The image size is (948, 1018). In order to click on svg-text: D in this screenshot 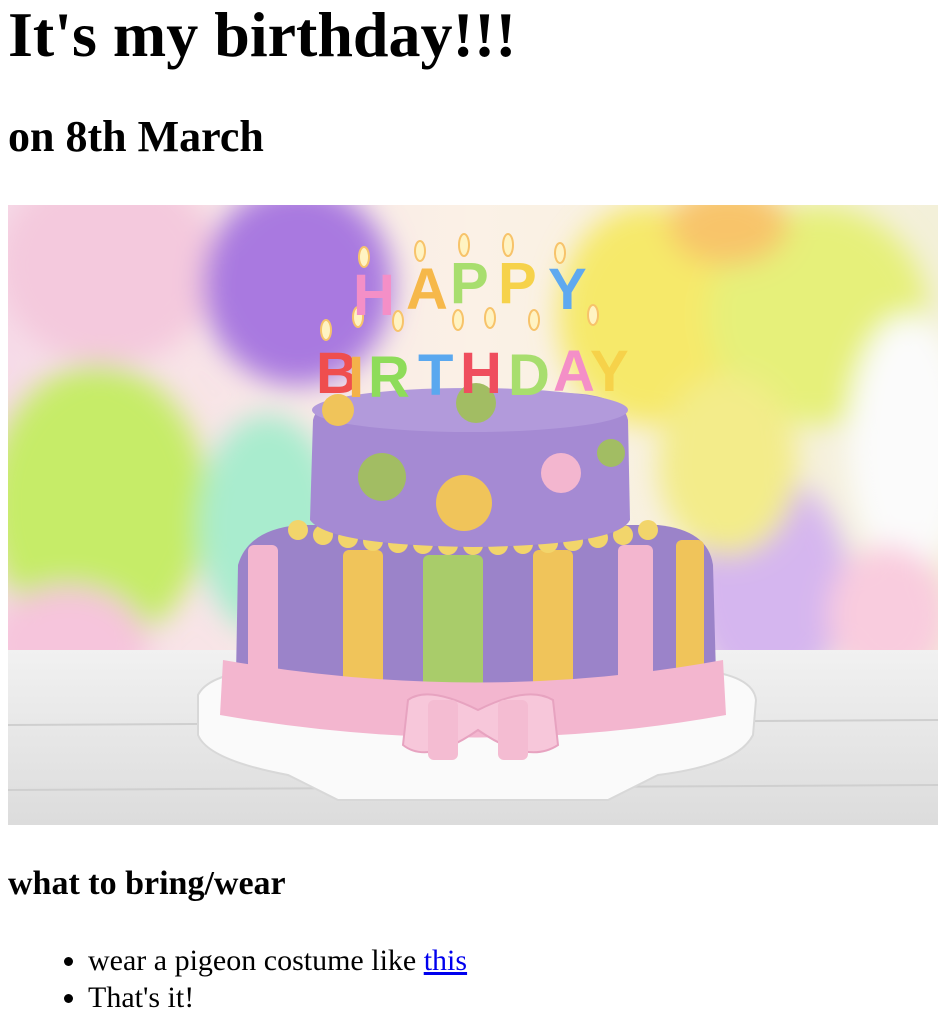, I will do `click(529, 375)`.